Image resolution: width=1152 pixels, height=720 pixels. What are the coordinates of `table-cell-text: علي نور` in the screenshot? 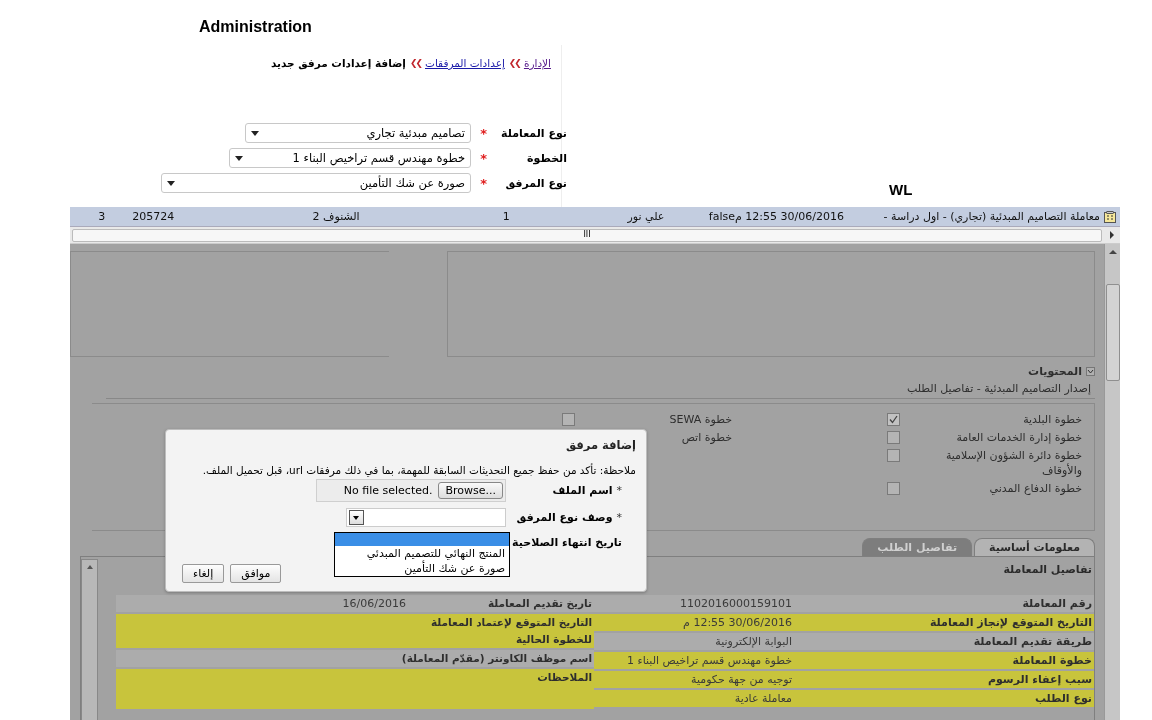 It's located at (645, 216).